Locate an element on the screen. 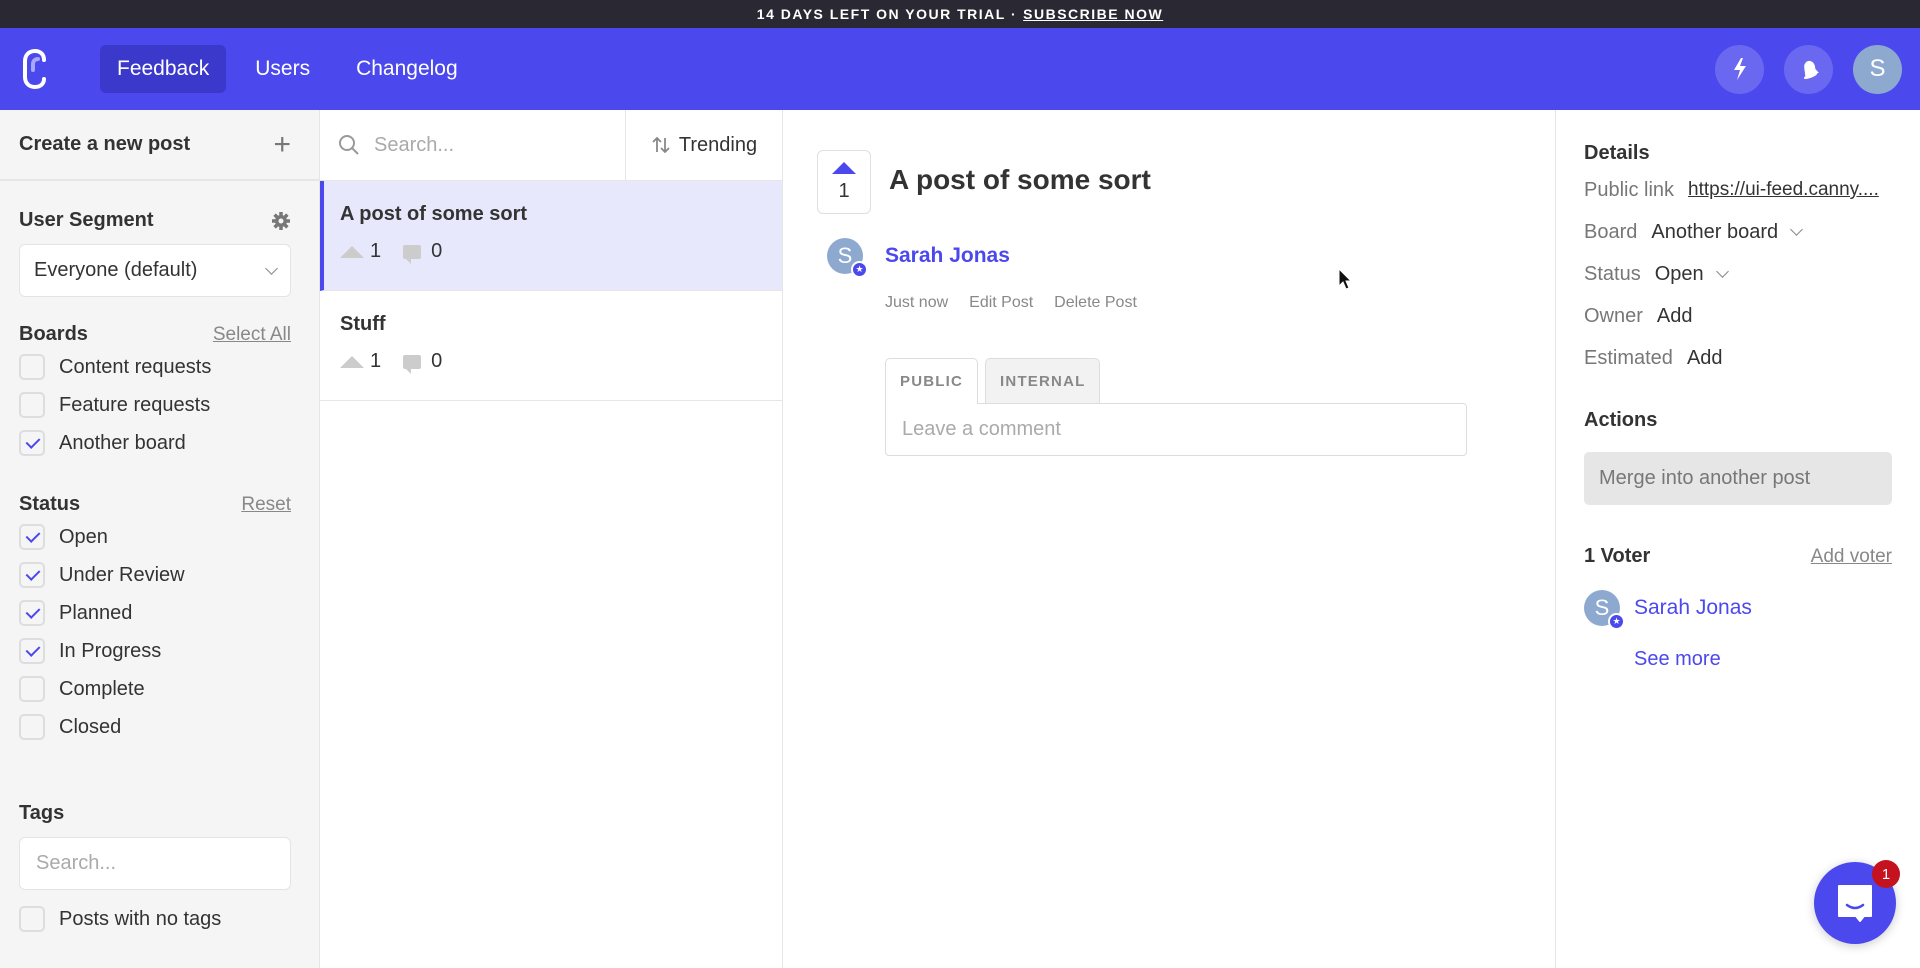  status-checkbox-closed: Closed is located at coordinates (155, 727).